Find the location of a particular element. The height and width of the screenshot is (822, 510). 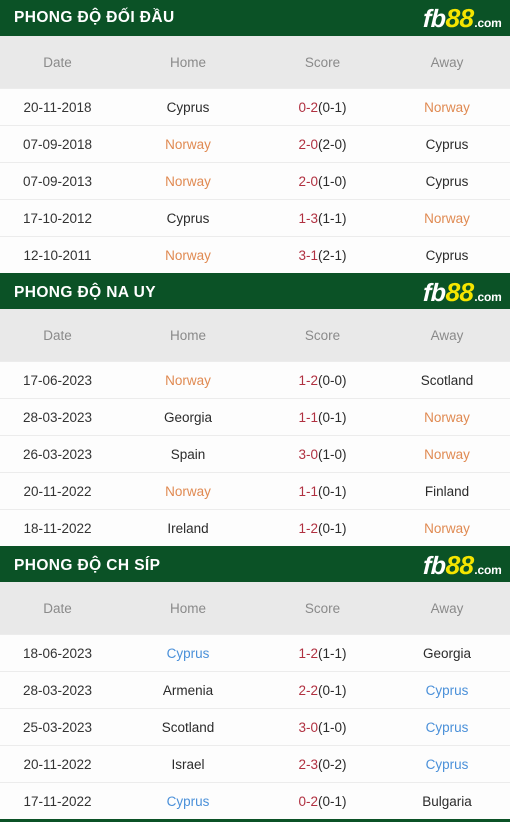

match-date: 07-09-2018 is located at coordinates (57, 144).